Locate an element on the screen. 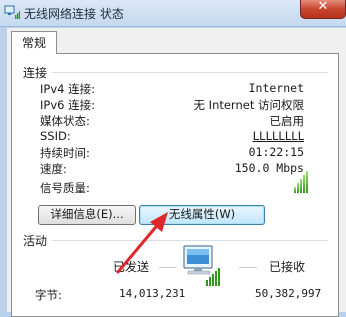  media-state-label: 媒体状态: is located at coordinates (65, 121).